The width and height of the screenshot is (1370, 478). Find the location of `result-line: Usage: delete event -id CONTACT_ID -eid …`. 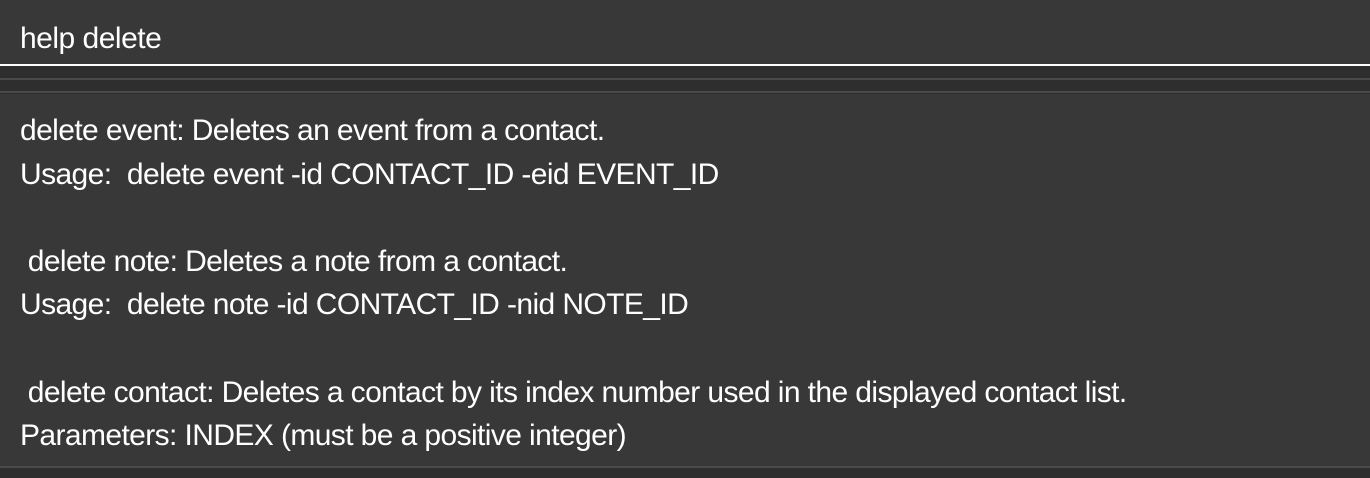

result-line: Usage: delete event -id CONTACT_ID -eid … is located at coordinates (369, 174).